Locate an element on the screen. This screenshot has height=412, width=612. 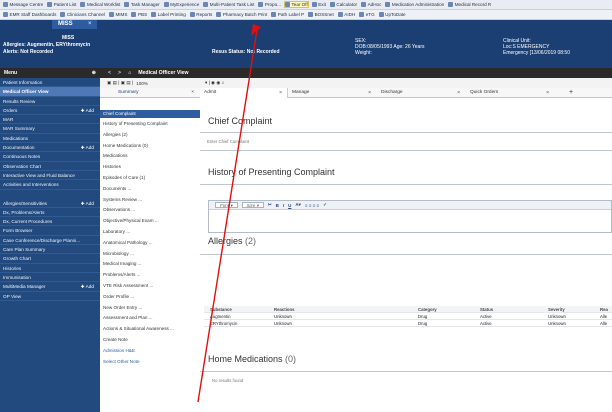
section-nav-item: Chief Complaint is located at coordinates (150, 114).